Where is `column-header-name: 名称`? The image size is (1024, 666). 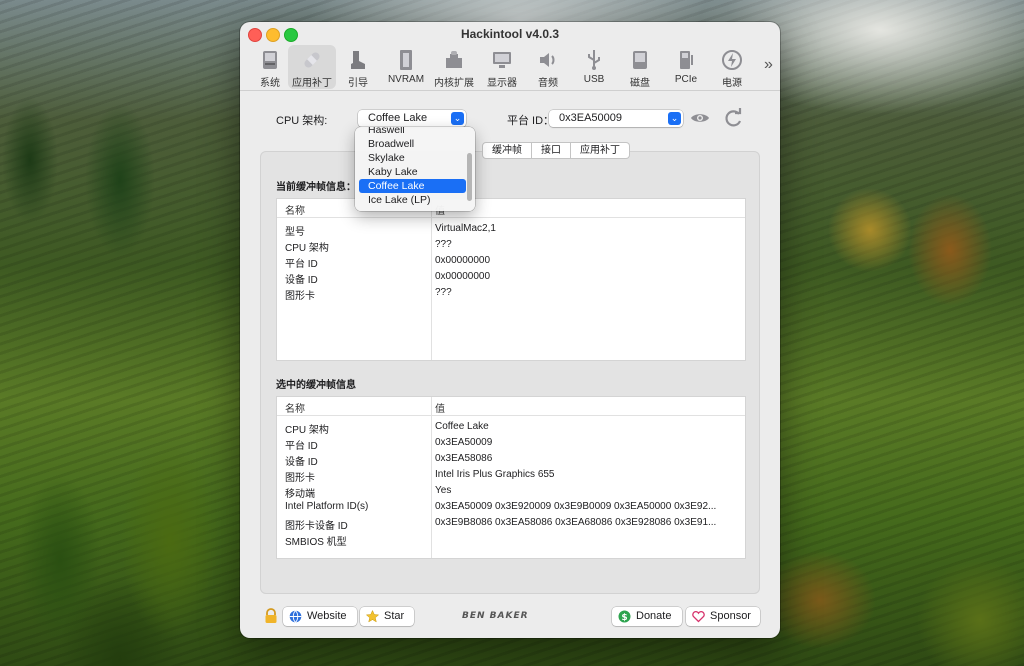 column-header-name: 名称 is located at coordinates (295, 211).